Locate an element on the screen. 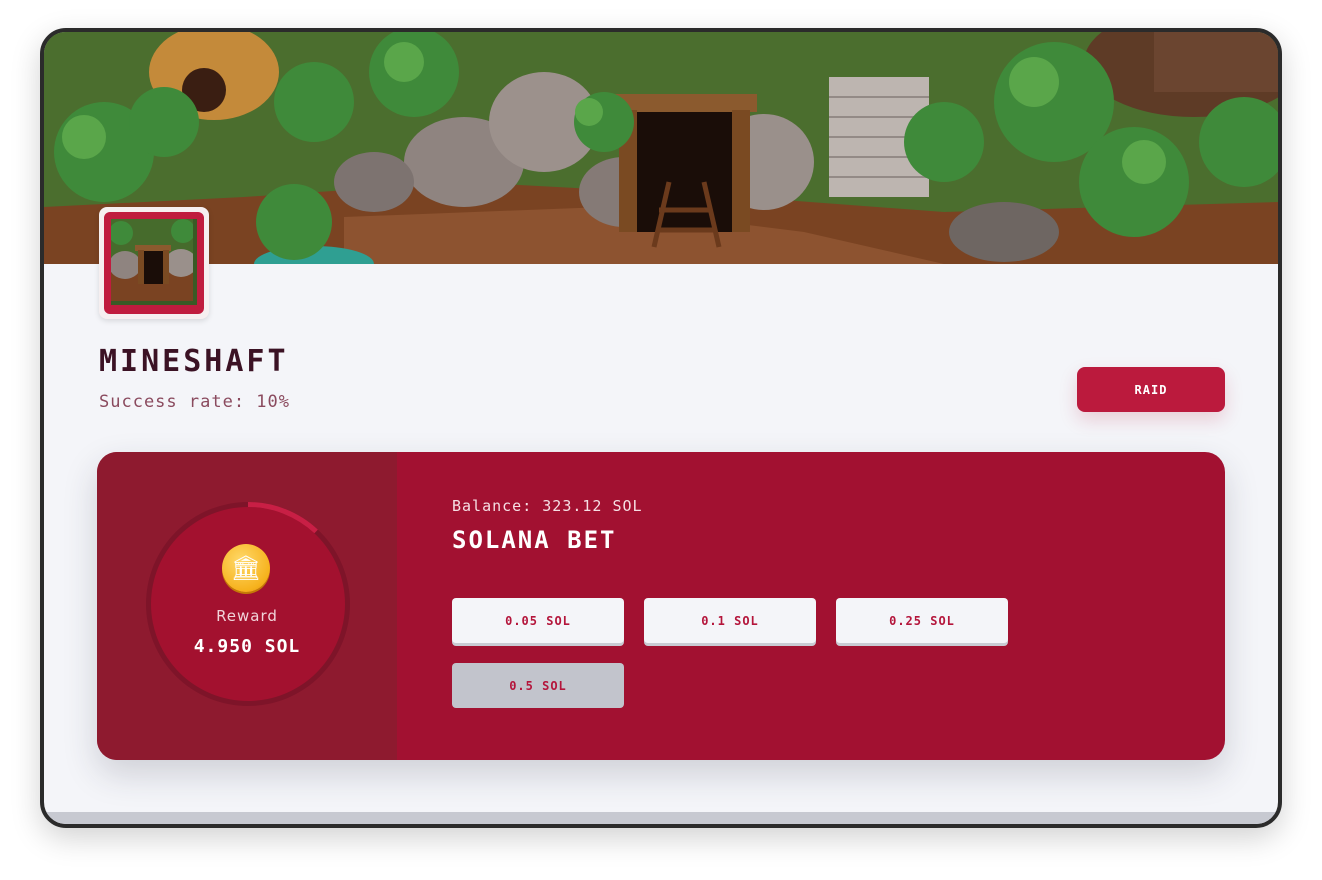  bet-title: SOLANA BET is located at coordinates (534, 540).